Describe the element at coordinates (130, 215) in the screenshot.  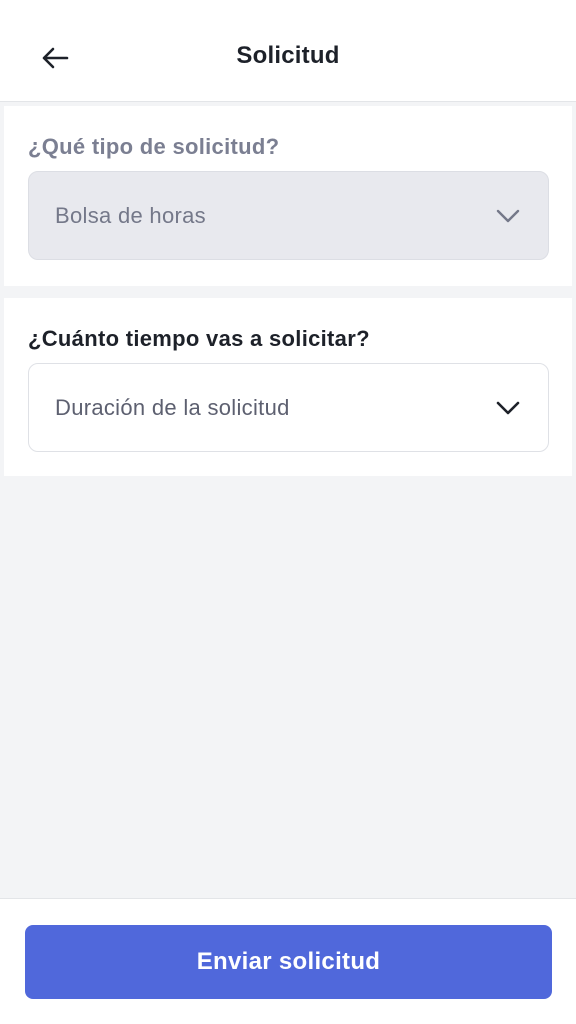
I see `request-type-value: Bolsa de horas` at that location.